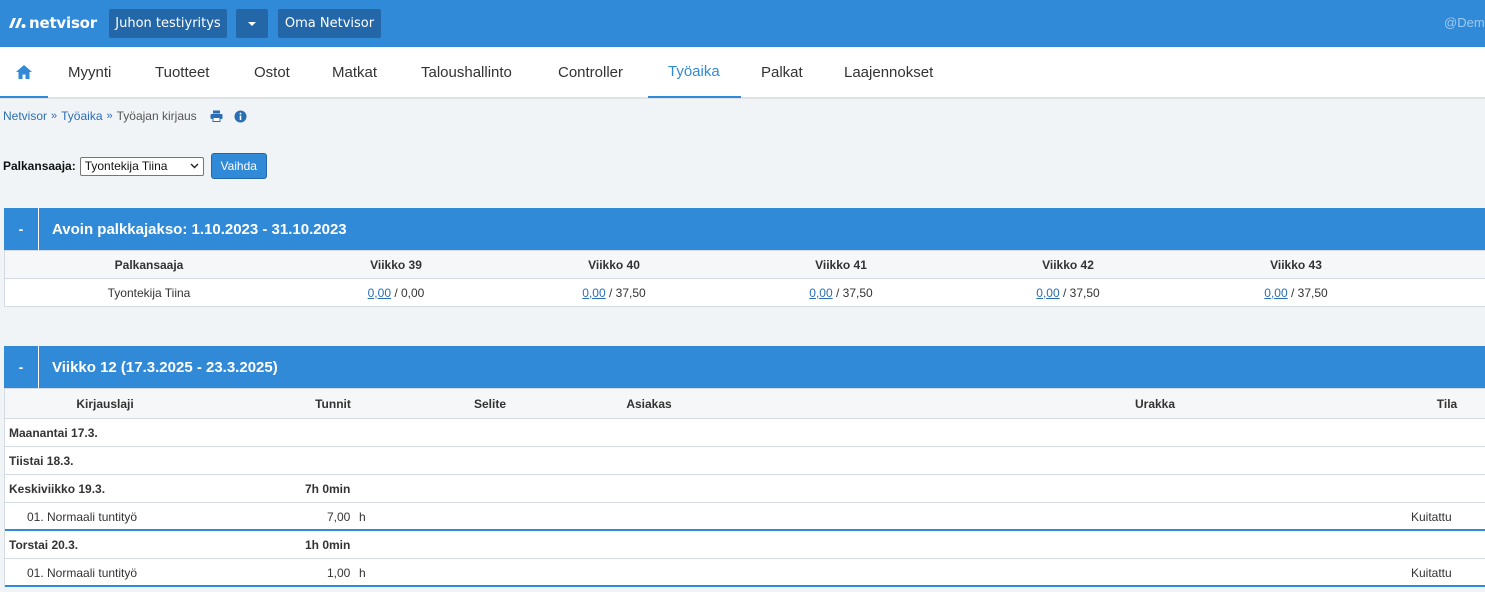  I want to click on info-icon, so click(240, 116).